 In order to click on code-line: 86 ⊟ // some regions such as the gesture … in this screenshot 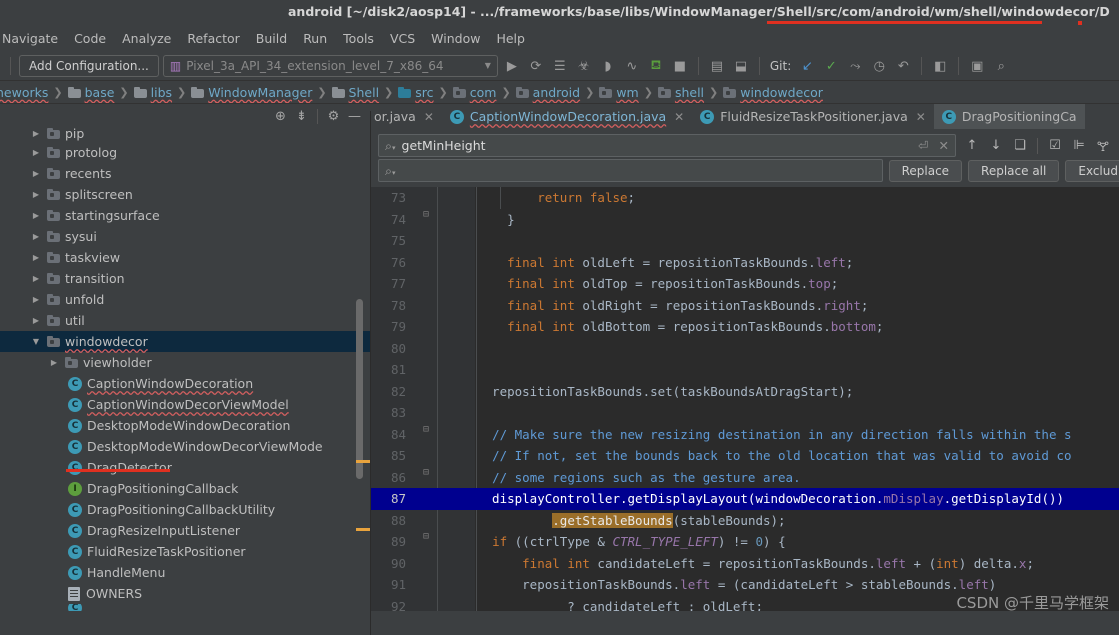, I will do `click(744, 478)`.